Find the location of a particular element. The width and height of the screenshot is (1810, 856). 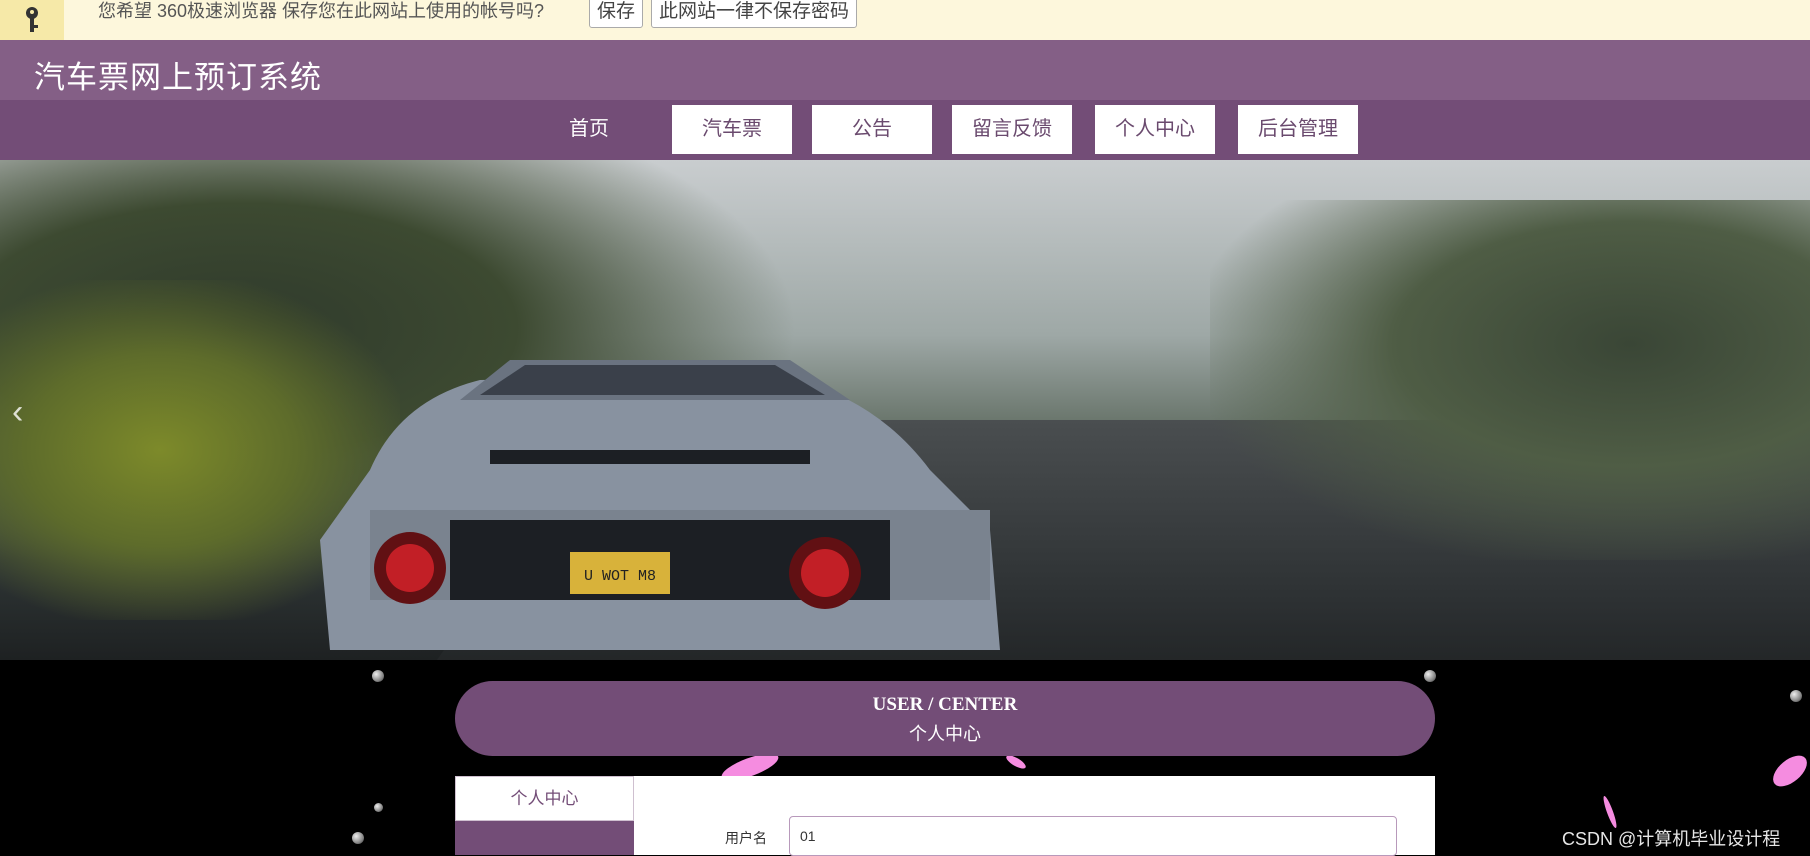

site-title: 汽车票网上预订系统 is located at coordinates (178, 77).